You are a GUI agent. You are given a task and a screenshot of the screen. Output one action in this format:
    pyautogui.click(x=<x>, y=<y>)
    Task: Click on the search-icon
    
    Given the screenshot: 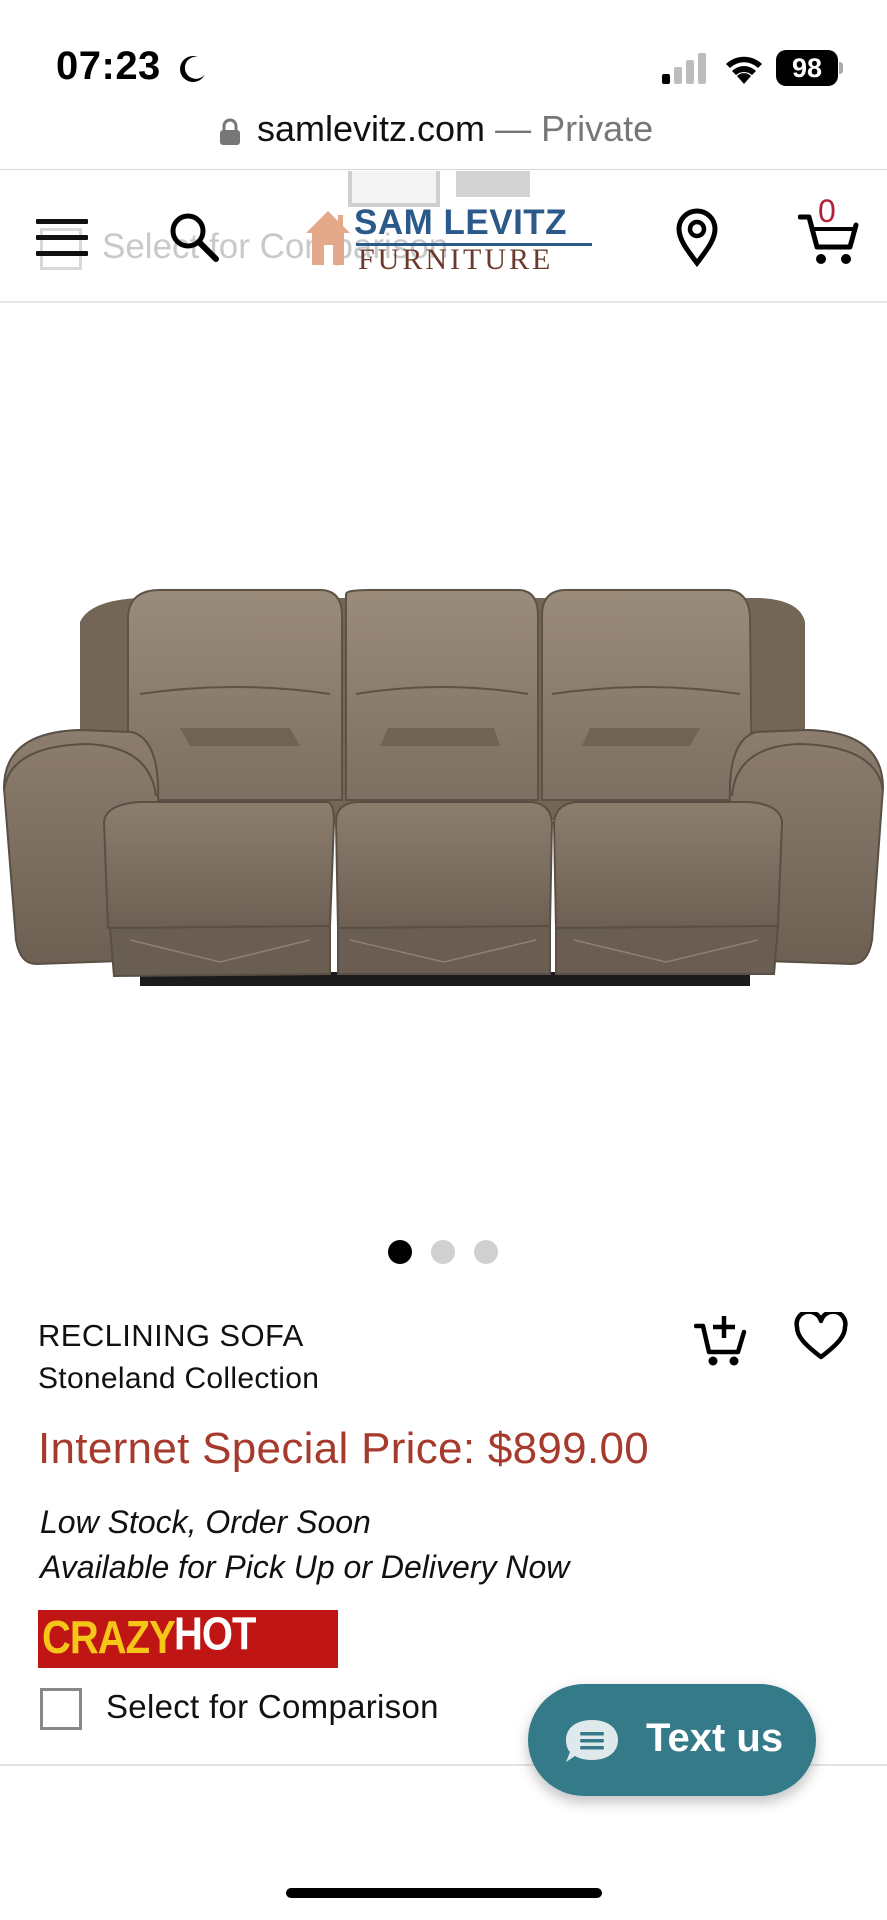 What is the action you would take?
    pyautogui.click(x=194, y=237)
    